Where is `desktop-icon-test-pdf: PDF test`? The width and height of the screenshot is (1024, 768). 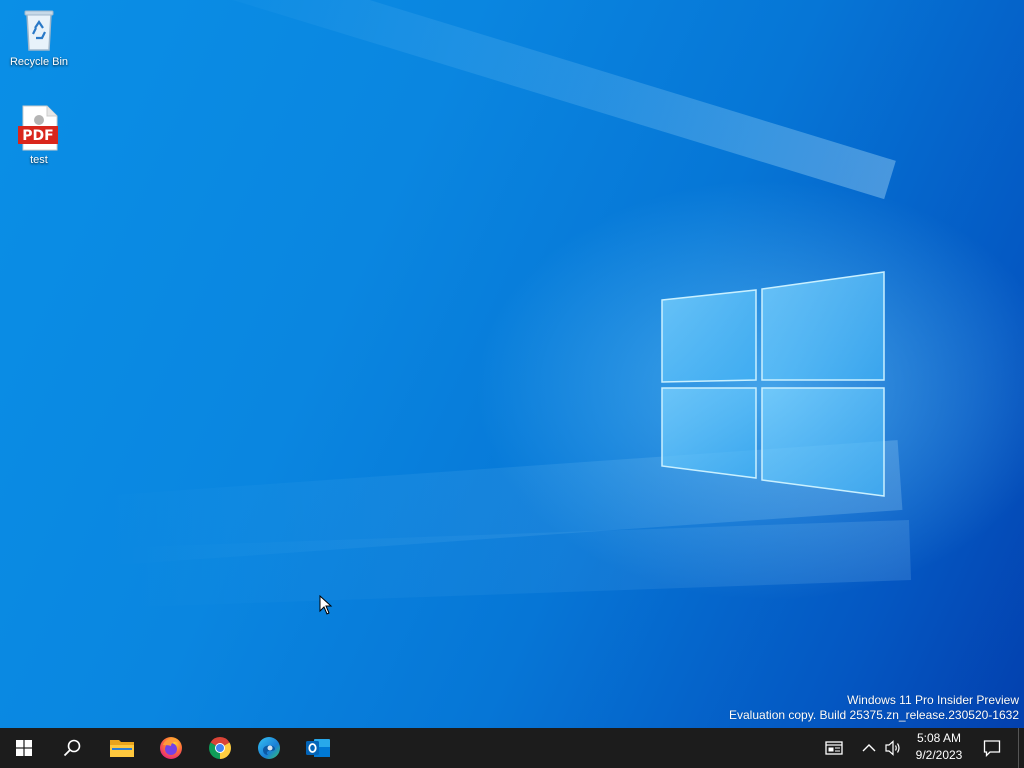
desktop-icon-test-pdf: PDF test is located at coordinates (39, 135).